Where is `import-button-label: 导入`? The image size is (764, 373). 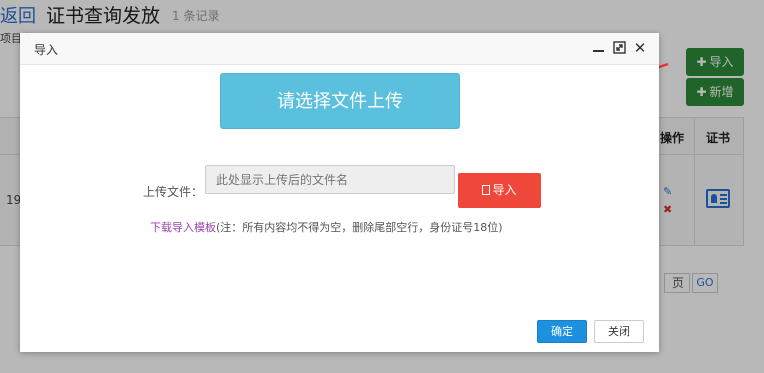 import-button-label: 导入 is located at coordinates (504, 190).